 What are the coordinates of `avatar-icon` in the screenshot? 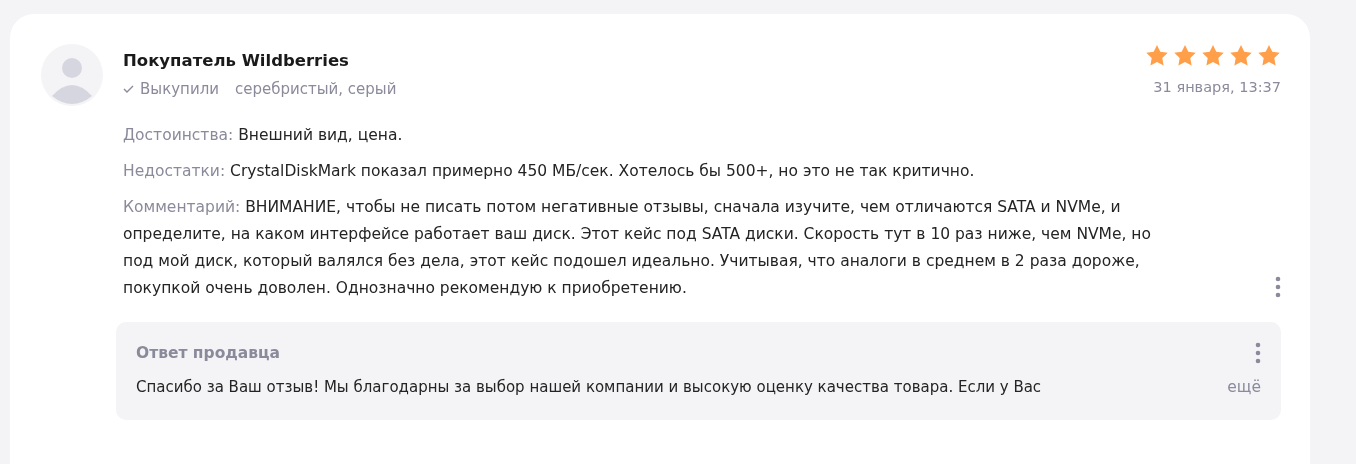 It's located at (72, 75).